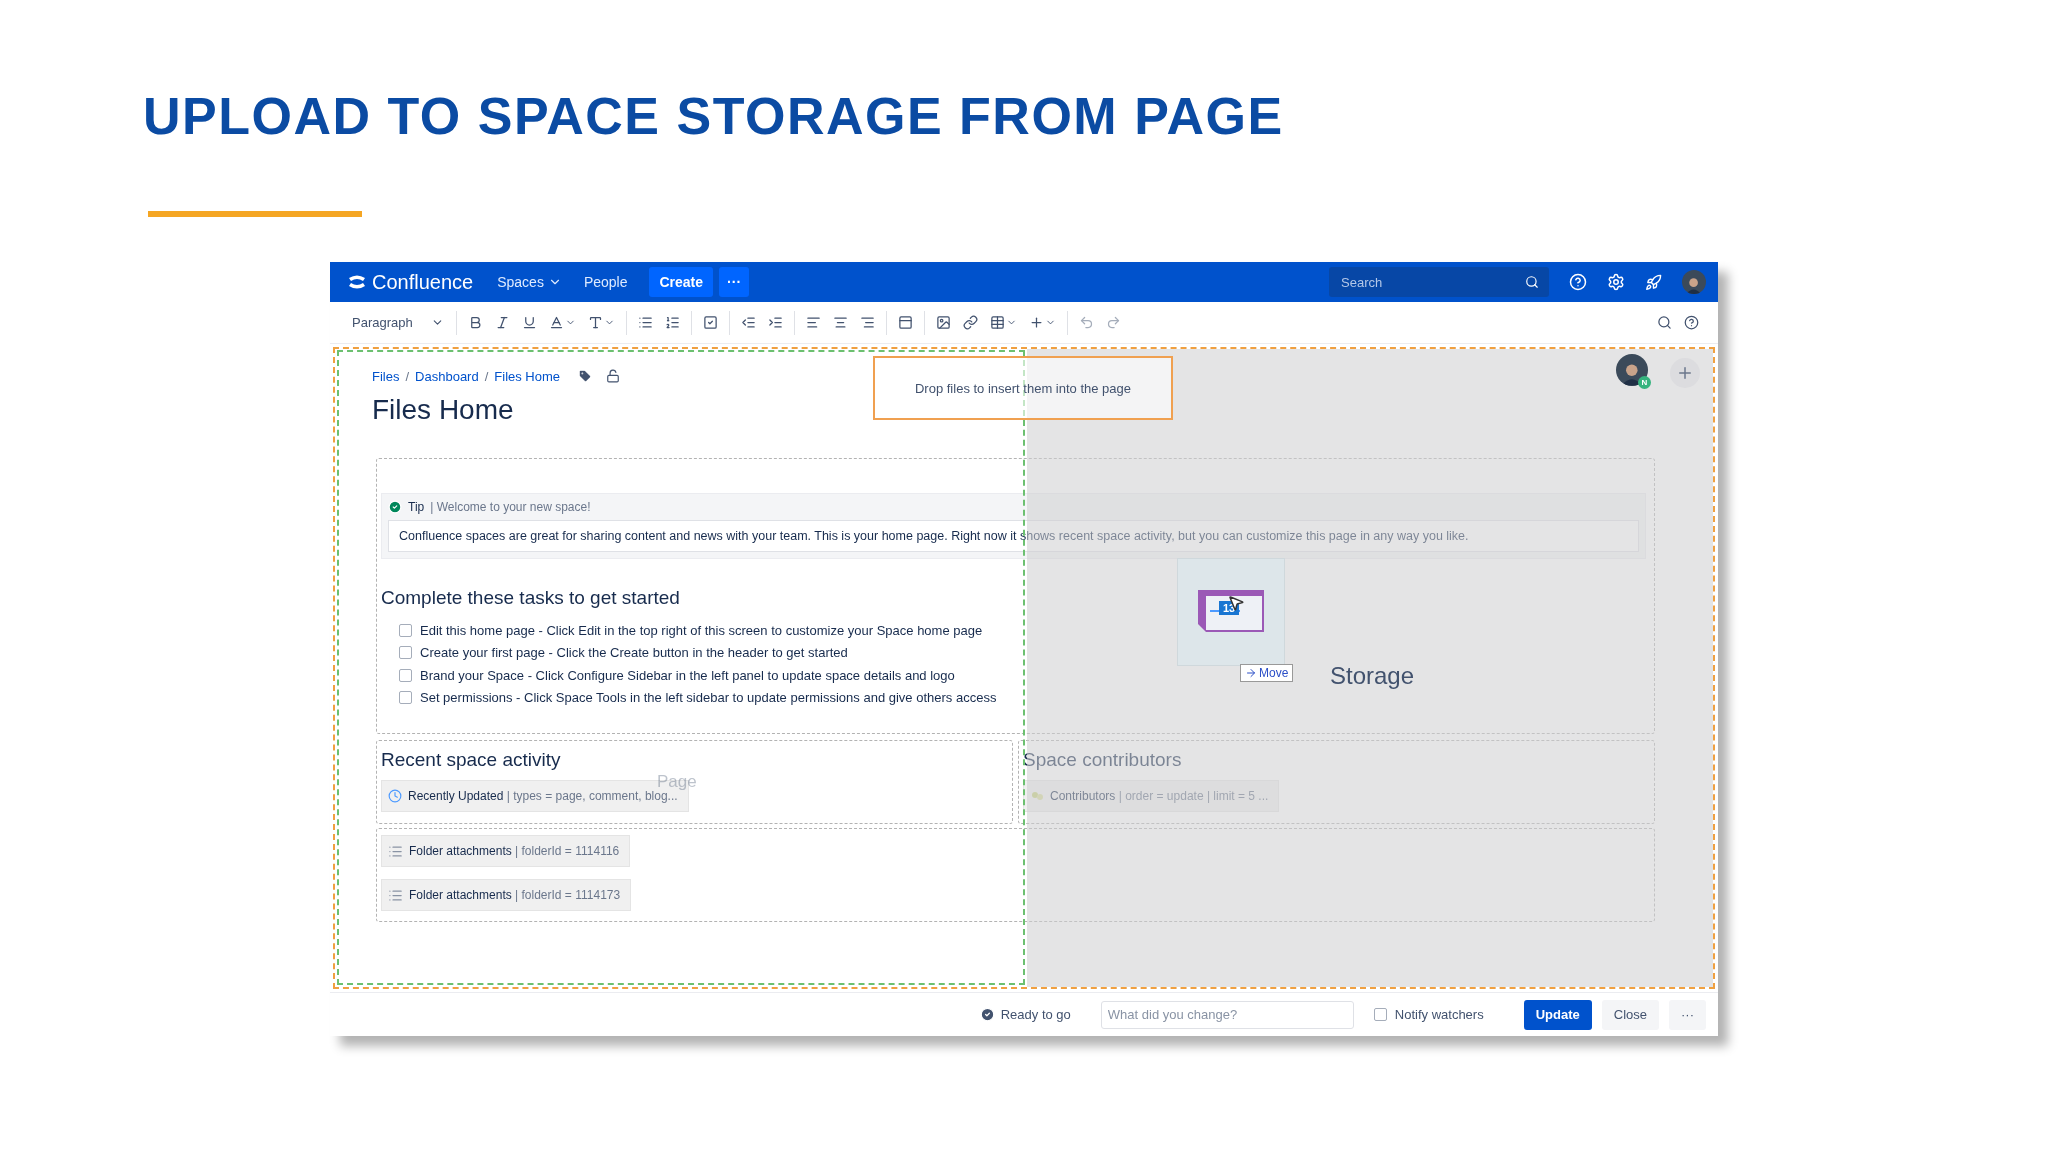  I want to click on text-format-icon, so click(595, 322).